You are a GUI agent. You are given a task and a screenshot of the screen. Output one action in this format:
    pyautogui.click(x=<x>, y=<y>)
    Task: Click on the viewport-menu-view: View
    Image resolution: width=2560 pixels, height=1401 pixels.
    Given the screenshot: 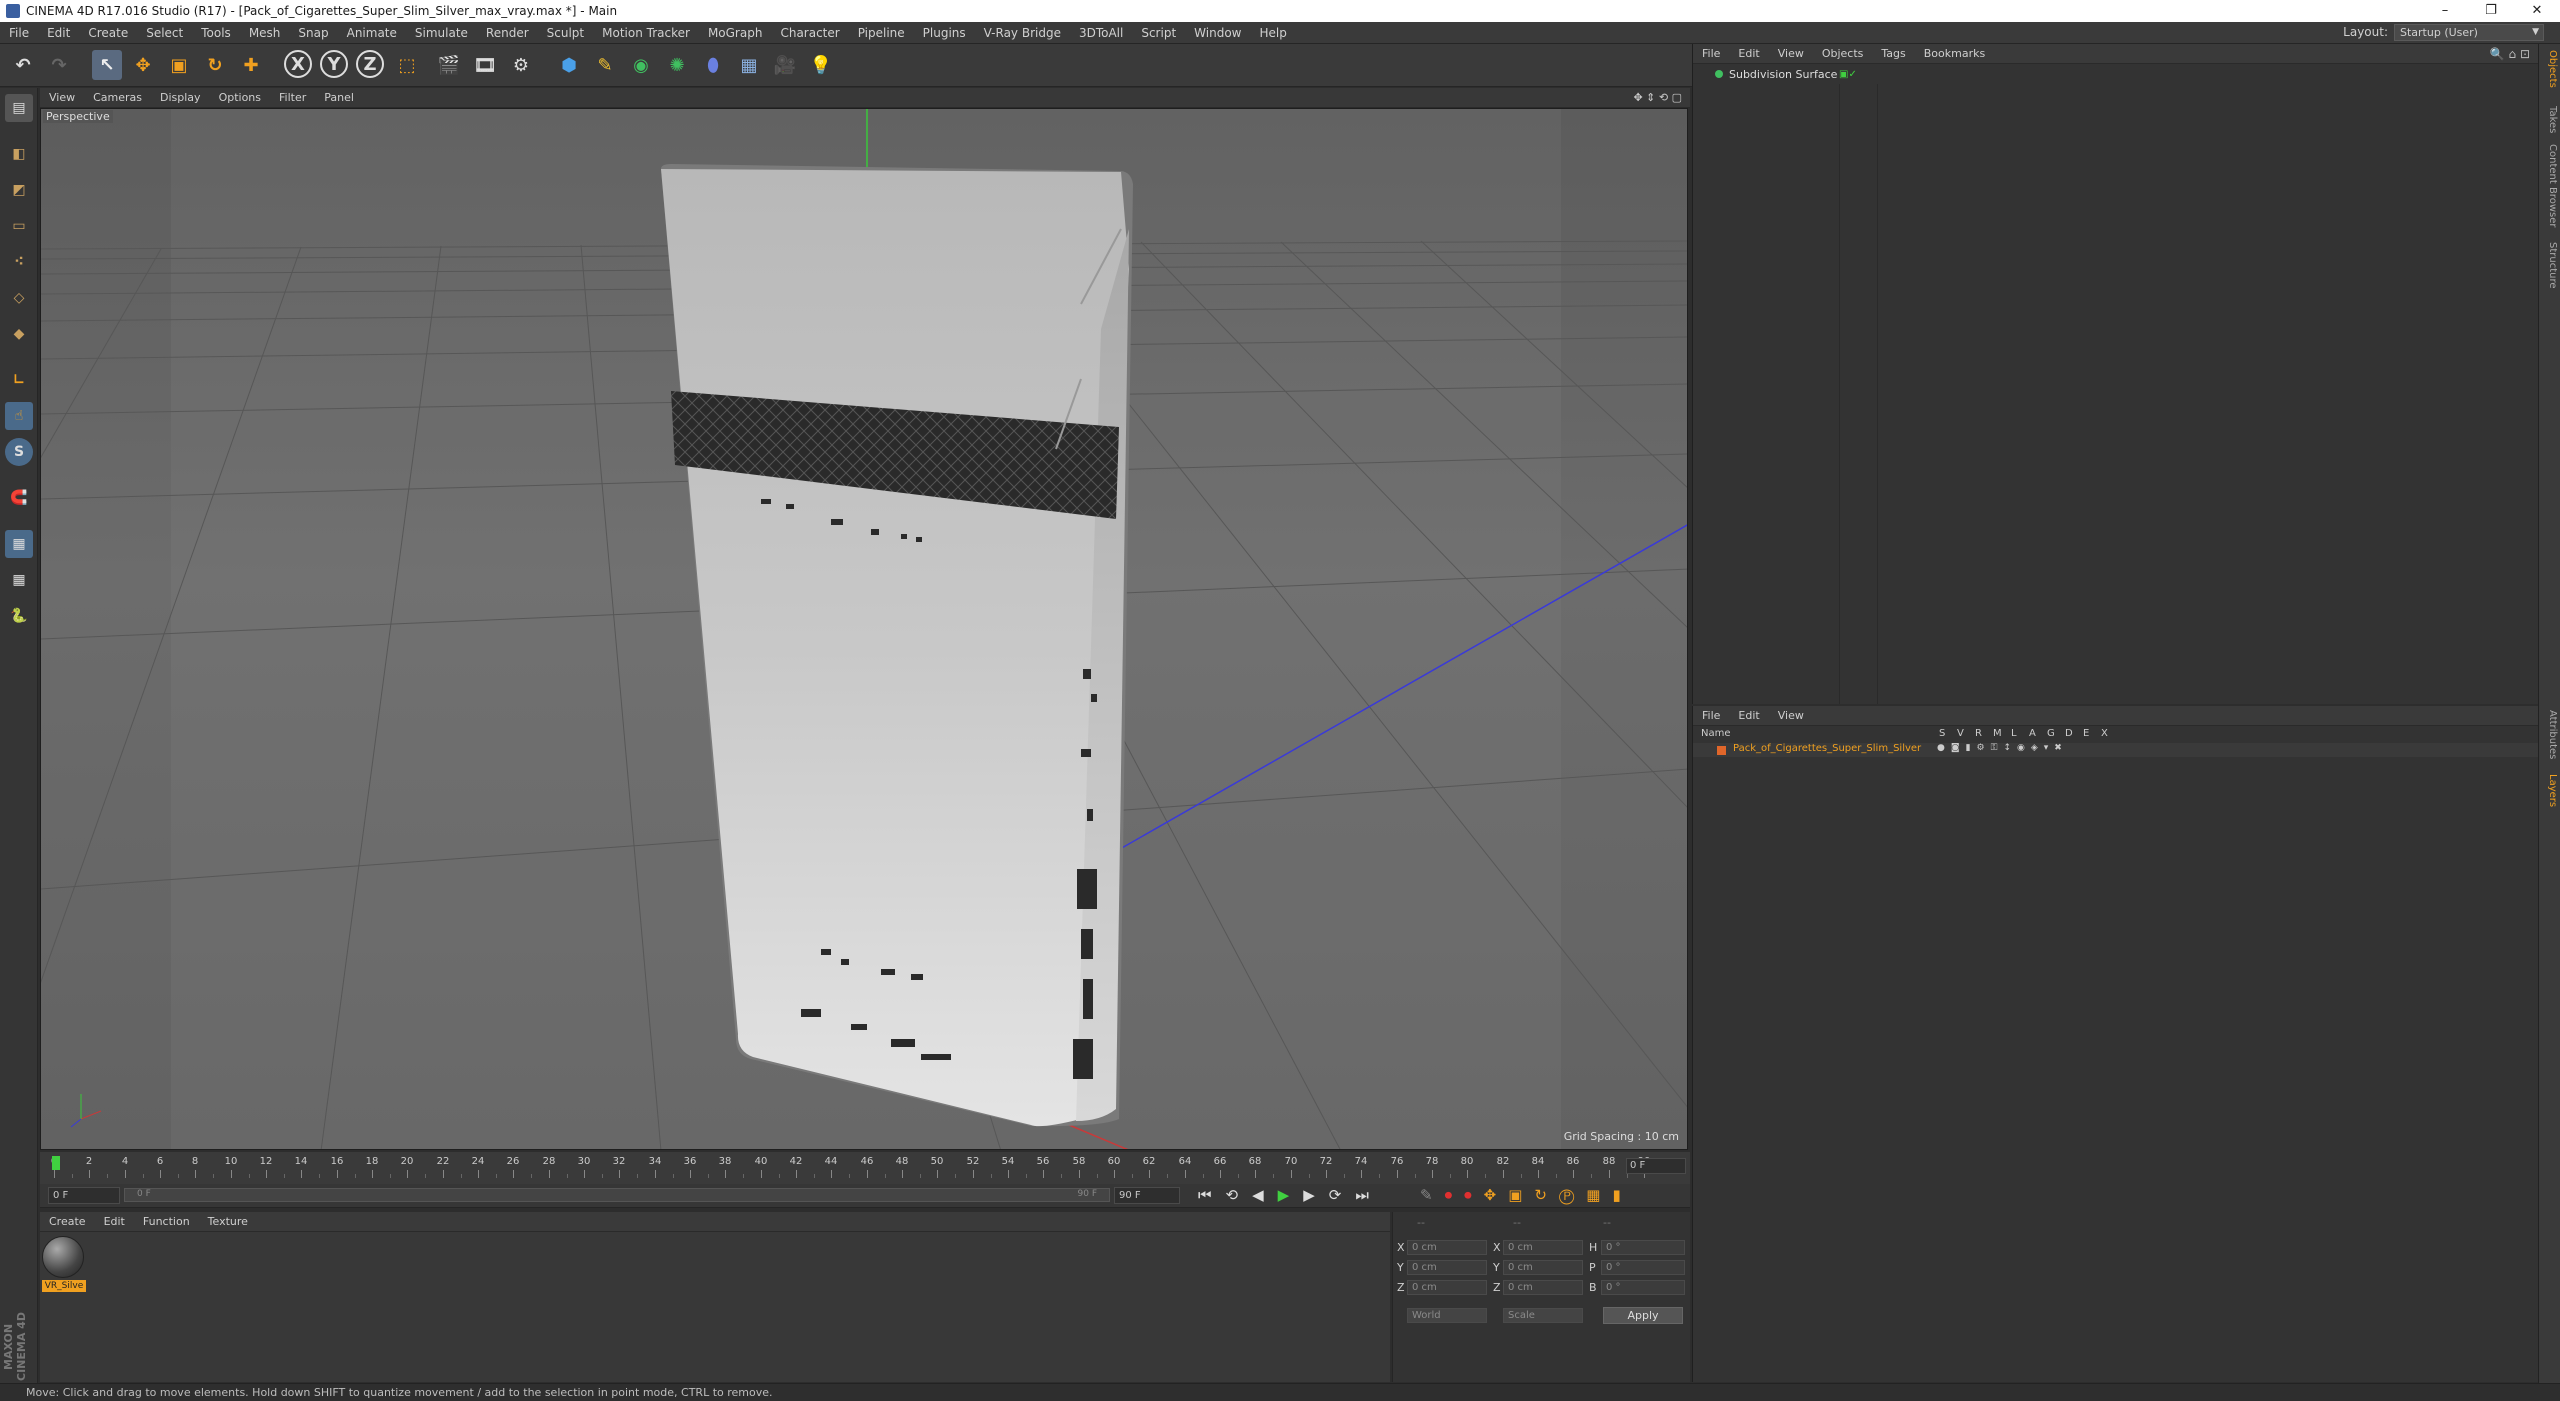 What is the action you would take?
    pyautogui.click(x=62, y=97)
    